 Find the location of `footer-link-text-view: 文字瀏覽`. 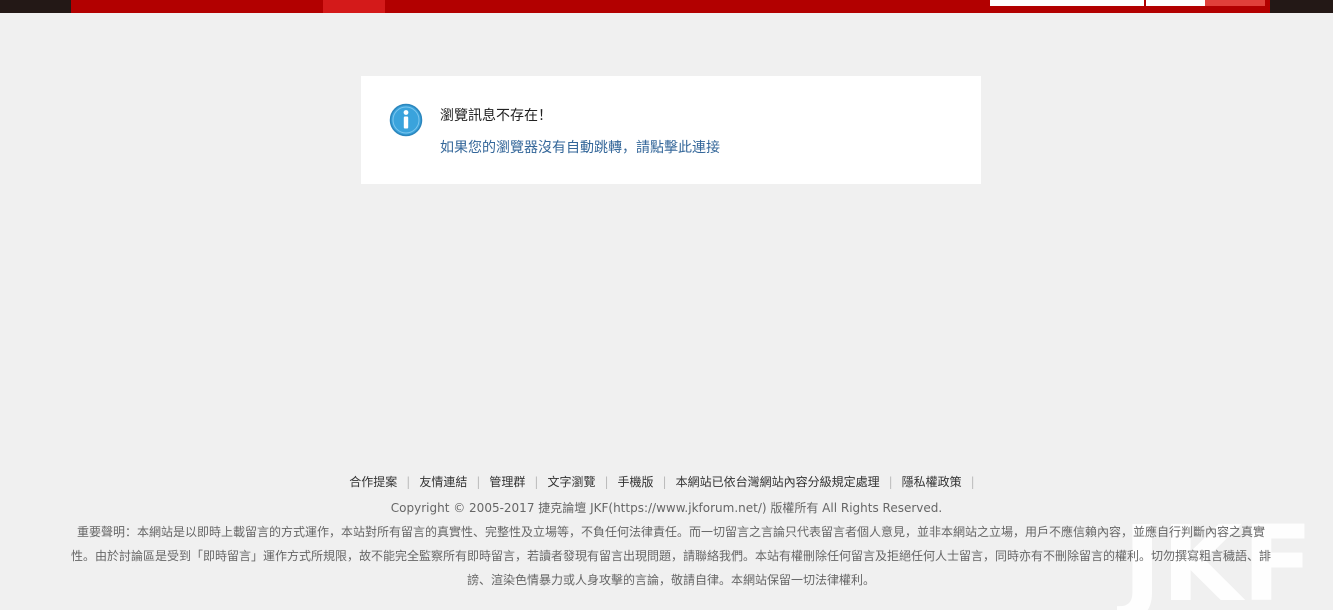

footer-link-text-view: 文字瀏覽 is located at coordinates (571, 482).